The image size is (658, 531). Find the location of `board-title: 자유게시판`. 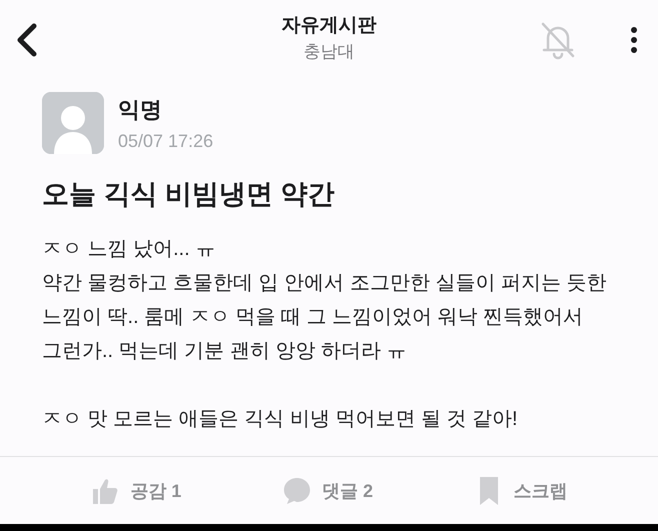

board-title: 자유게시판 is located at coordinates (329, 26).